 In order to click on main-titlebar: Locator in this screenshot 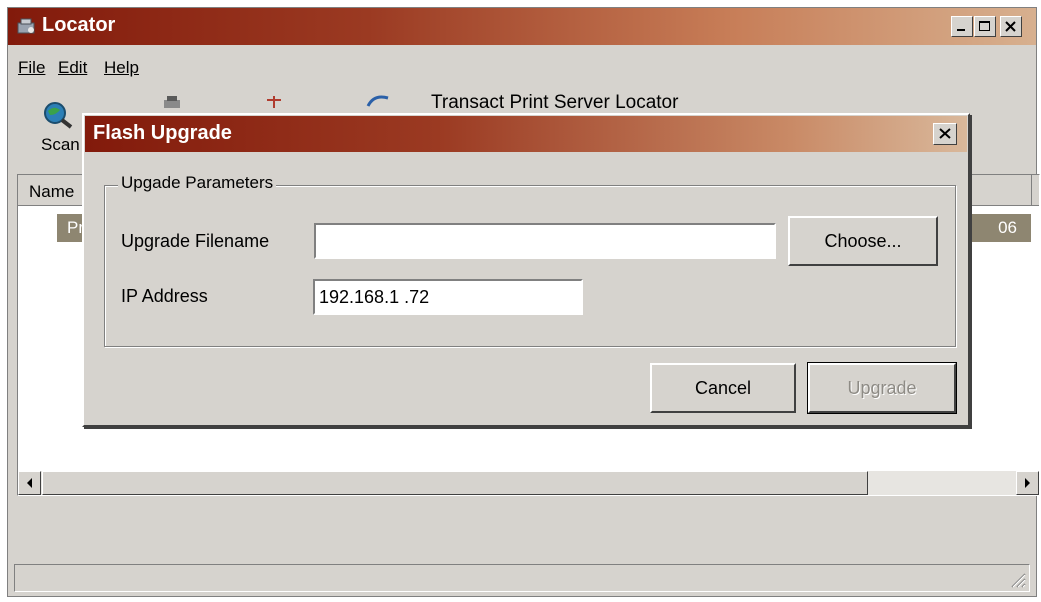, I will do `click(522, 26)`.